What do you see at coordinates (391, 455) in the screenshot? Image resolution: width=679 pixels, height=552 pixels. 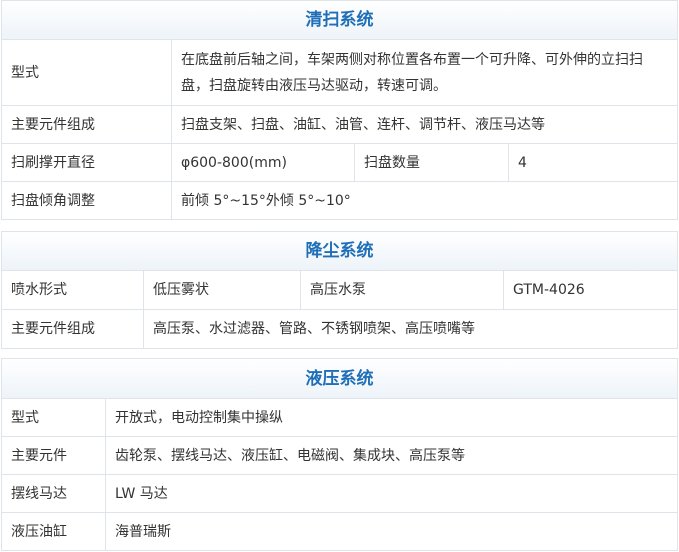 I see `hydraulic-components-value: 齿轮泵、摆线马达、液压缸、电磁阀、集成块、高压泵等` at bounding box center [391, 455].